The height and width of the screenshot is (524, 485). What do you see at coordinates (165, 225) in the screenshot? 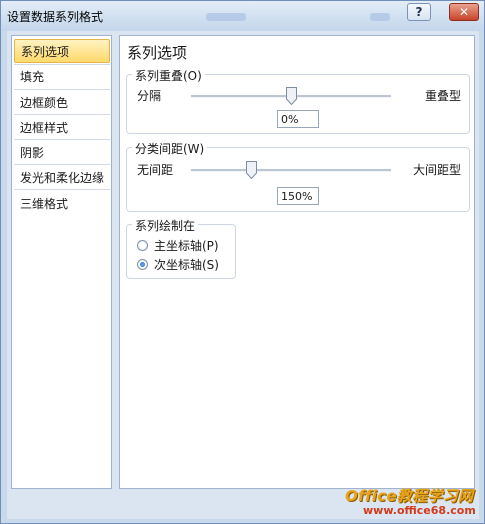
I see `plot-on-legend: 系列绘制在` at bounding box center [165, 225].